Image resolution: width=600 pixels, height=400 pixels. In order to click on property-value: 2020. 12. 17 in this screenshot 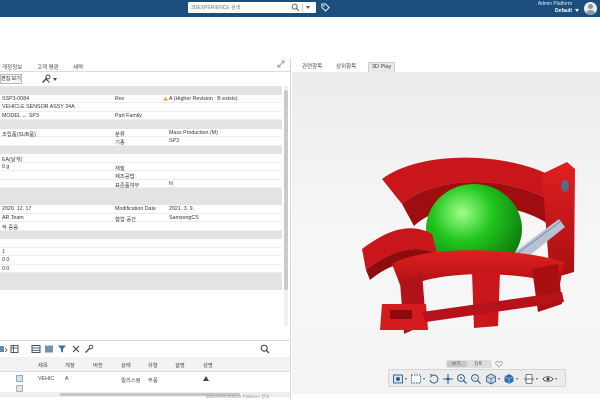, I will do `click(17, 209)`.